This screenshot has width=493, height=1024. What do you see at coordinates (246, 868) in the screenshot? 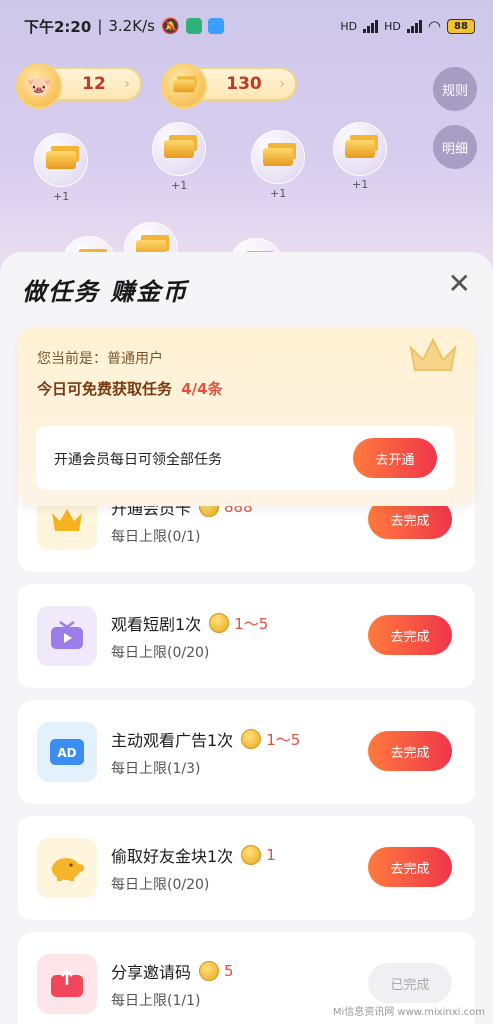
I see `task-card: 偷取好友金块1次 1 每日上限(0/20) 去完成` at bounding box center [246, 868].